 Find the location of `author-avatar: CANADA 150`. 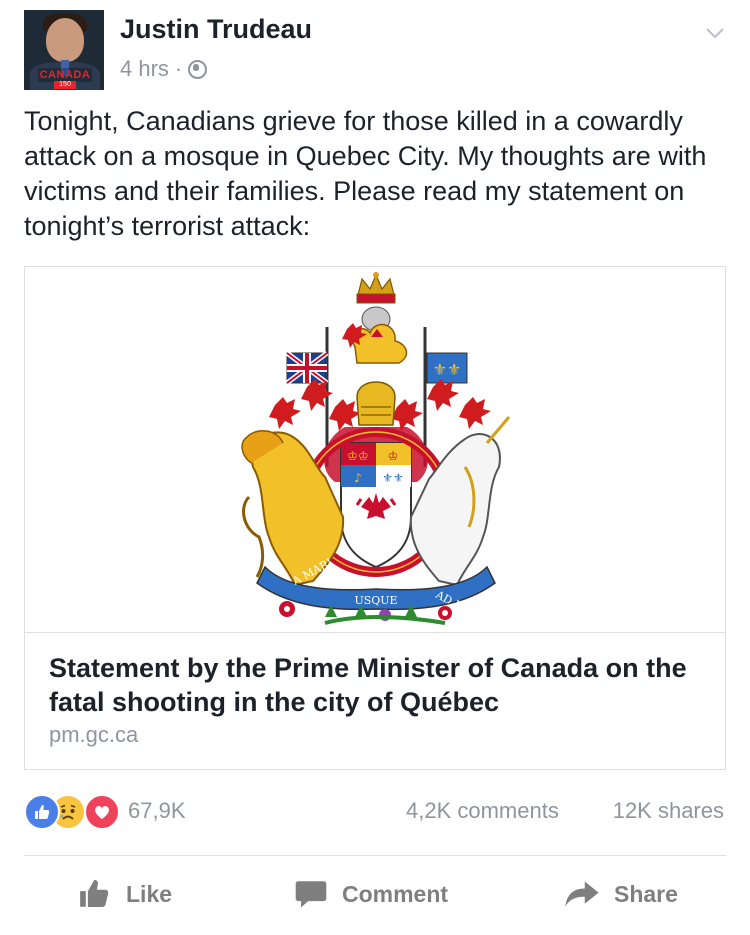

author-avatar: CANADA 150 is located at coordinates (64, 50).